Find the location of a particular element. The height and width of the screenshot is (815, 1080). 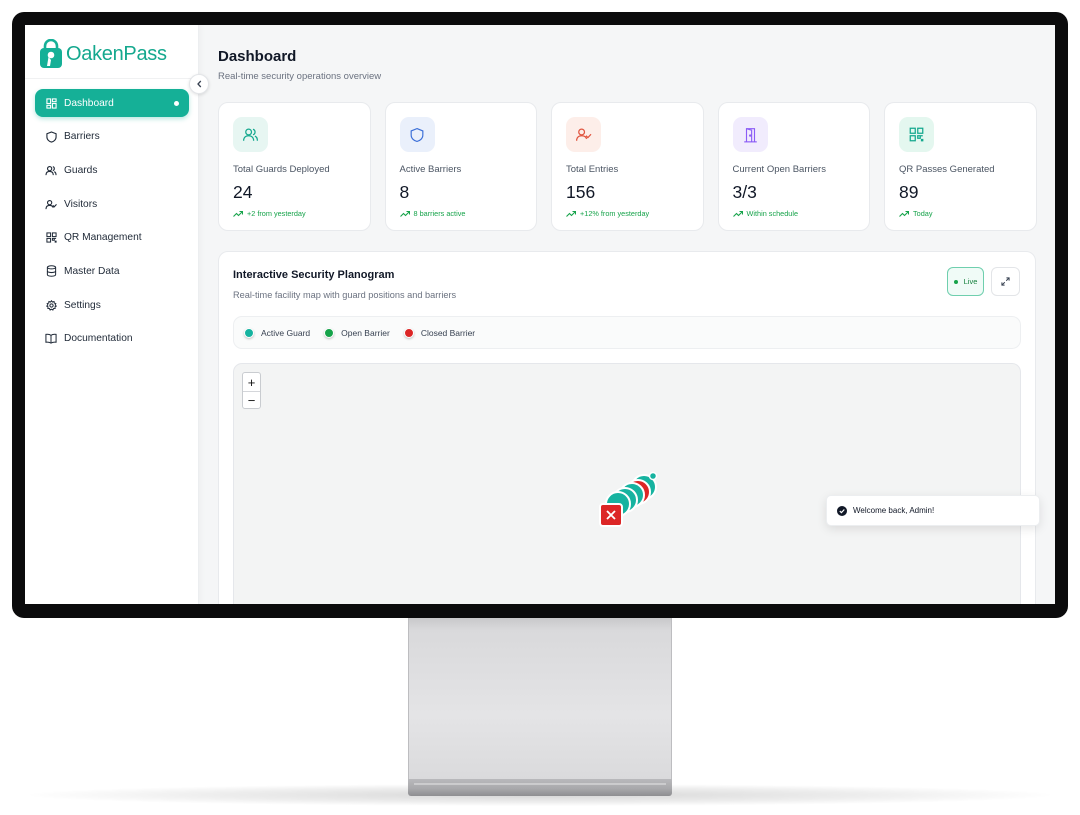

stat-label: Active Barriers is located at coordinates (430, 169).